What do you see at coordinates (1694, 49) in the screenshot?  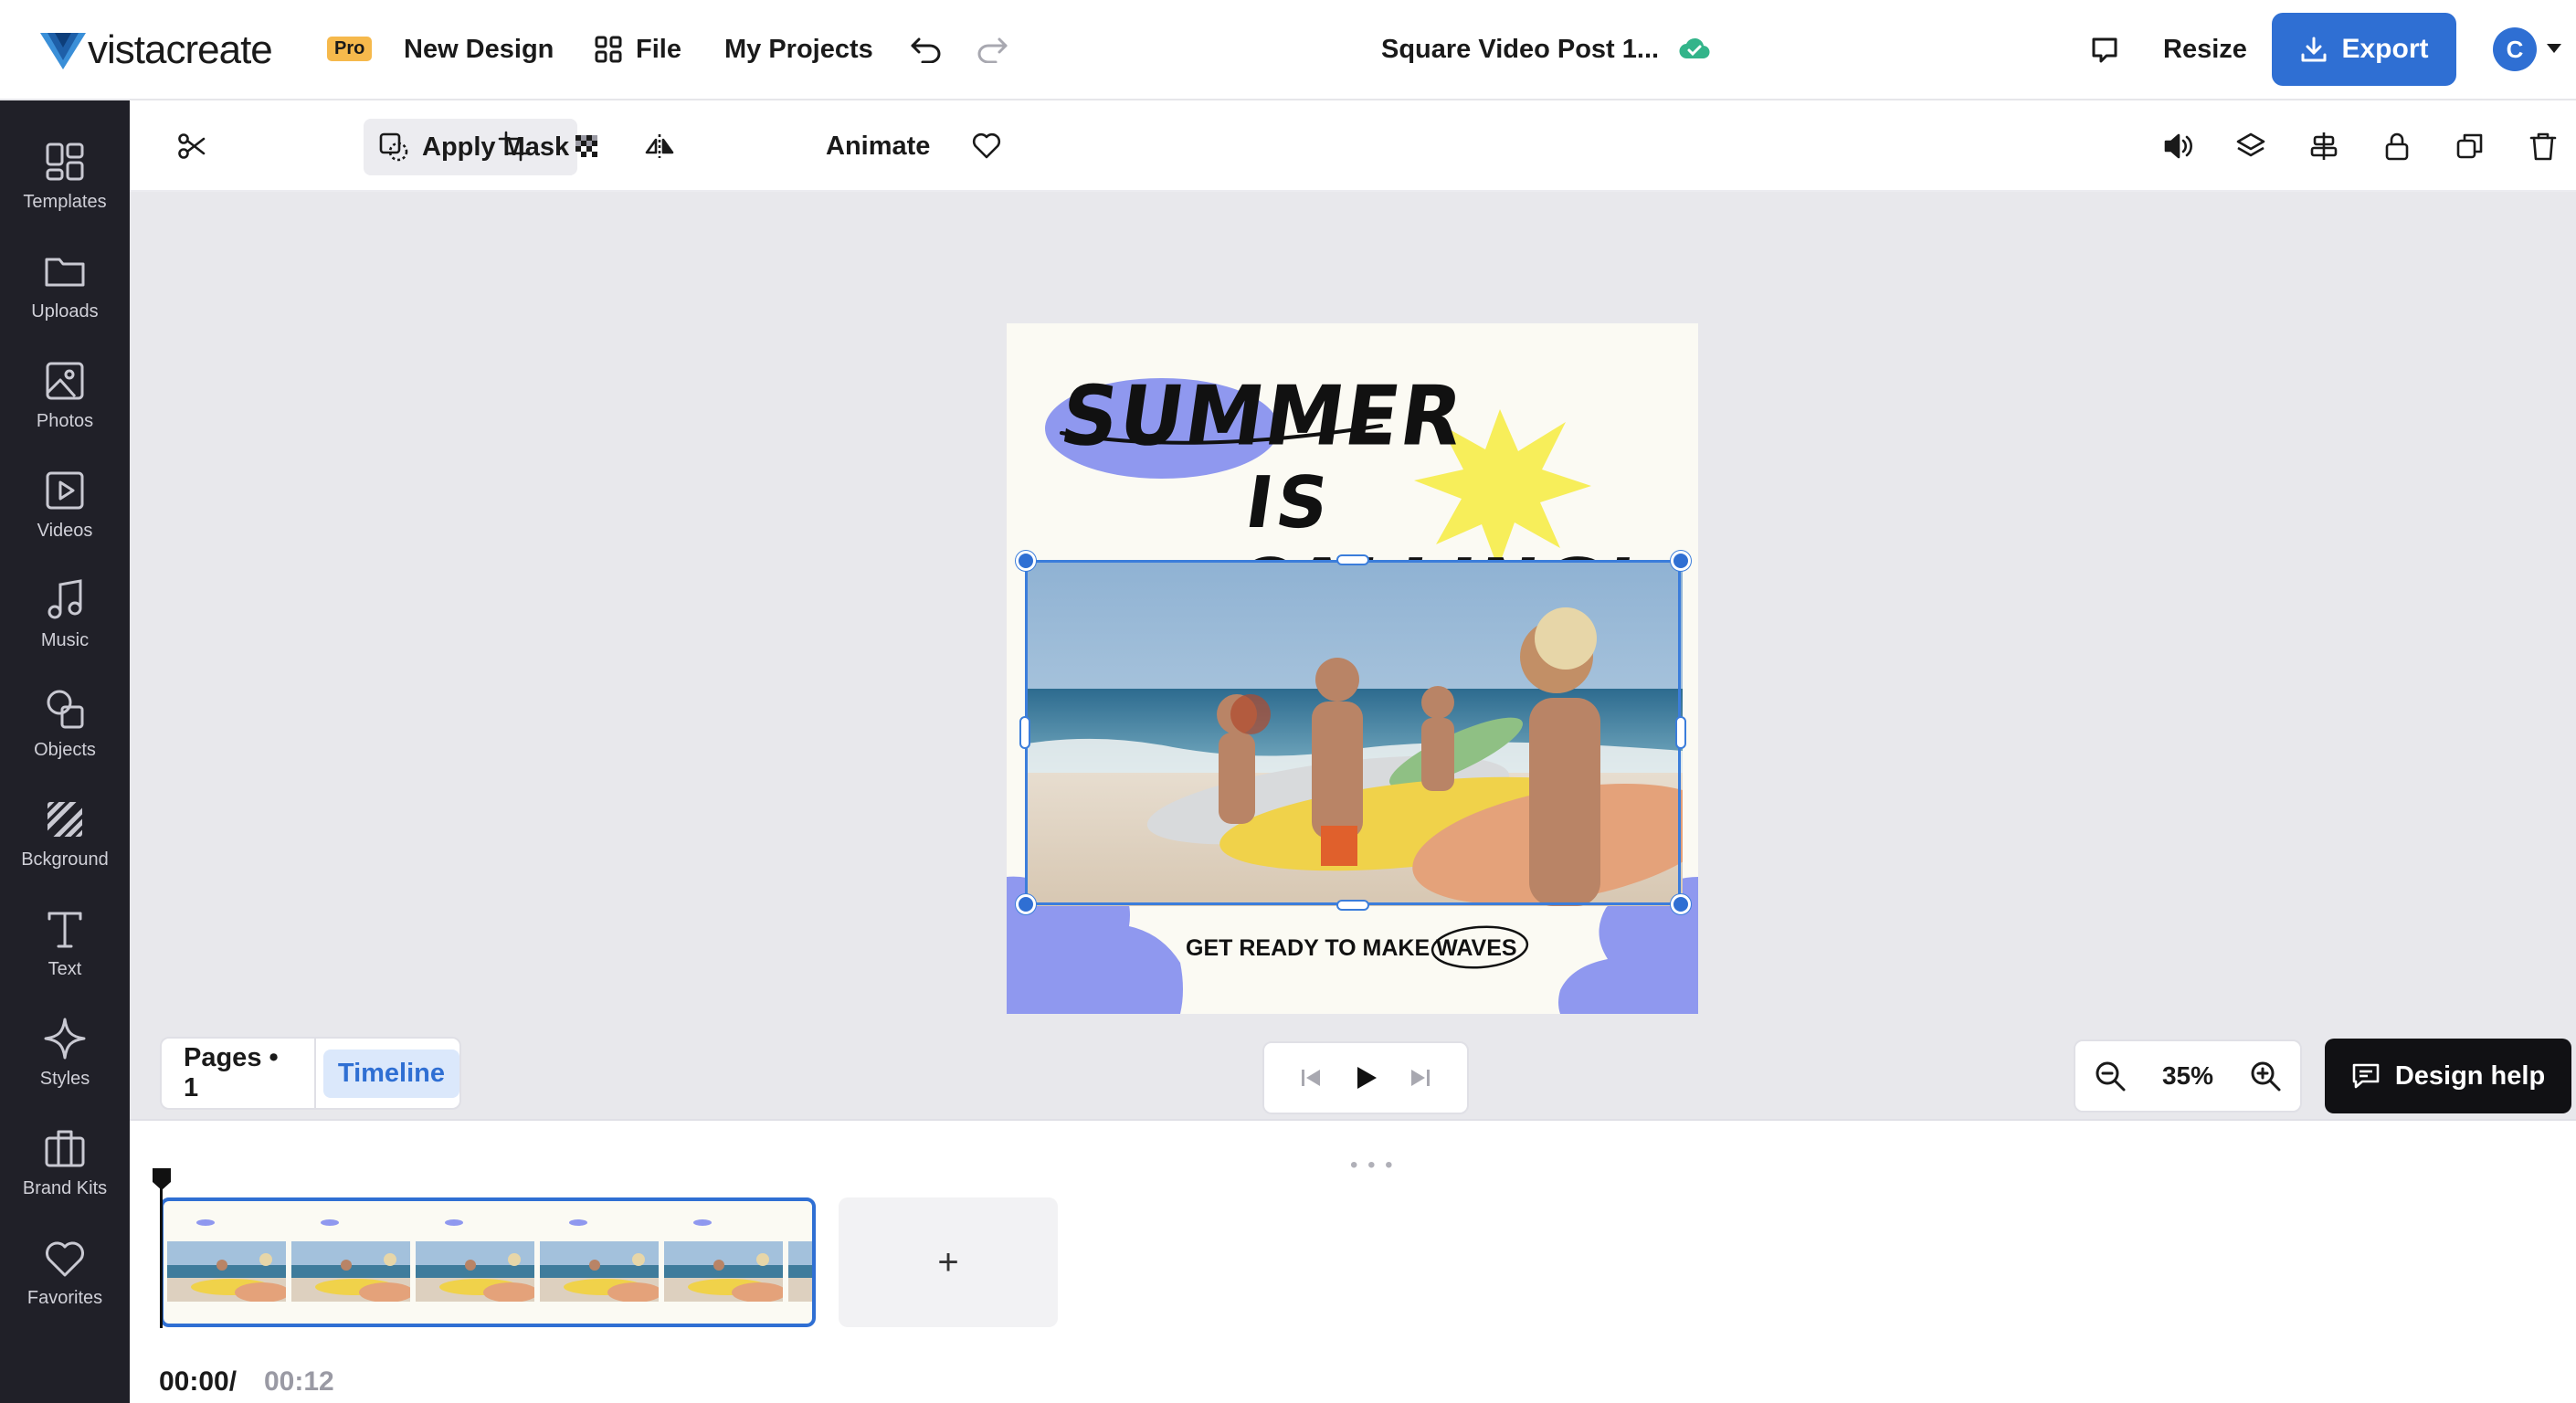 I see `cloud-saved-icon` at bounding box center [1694, 49].